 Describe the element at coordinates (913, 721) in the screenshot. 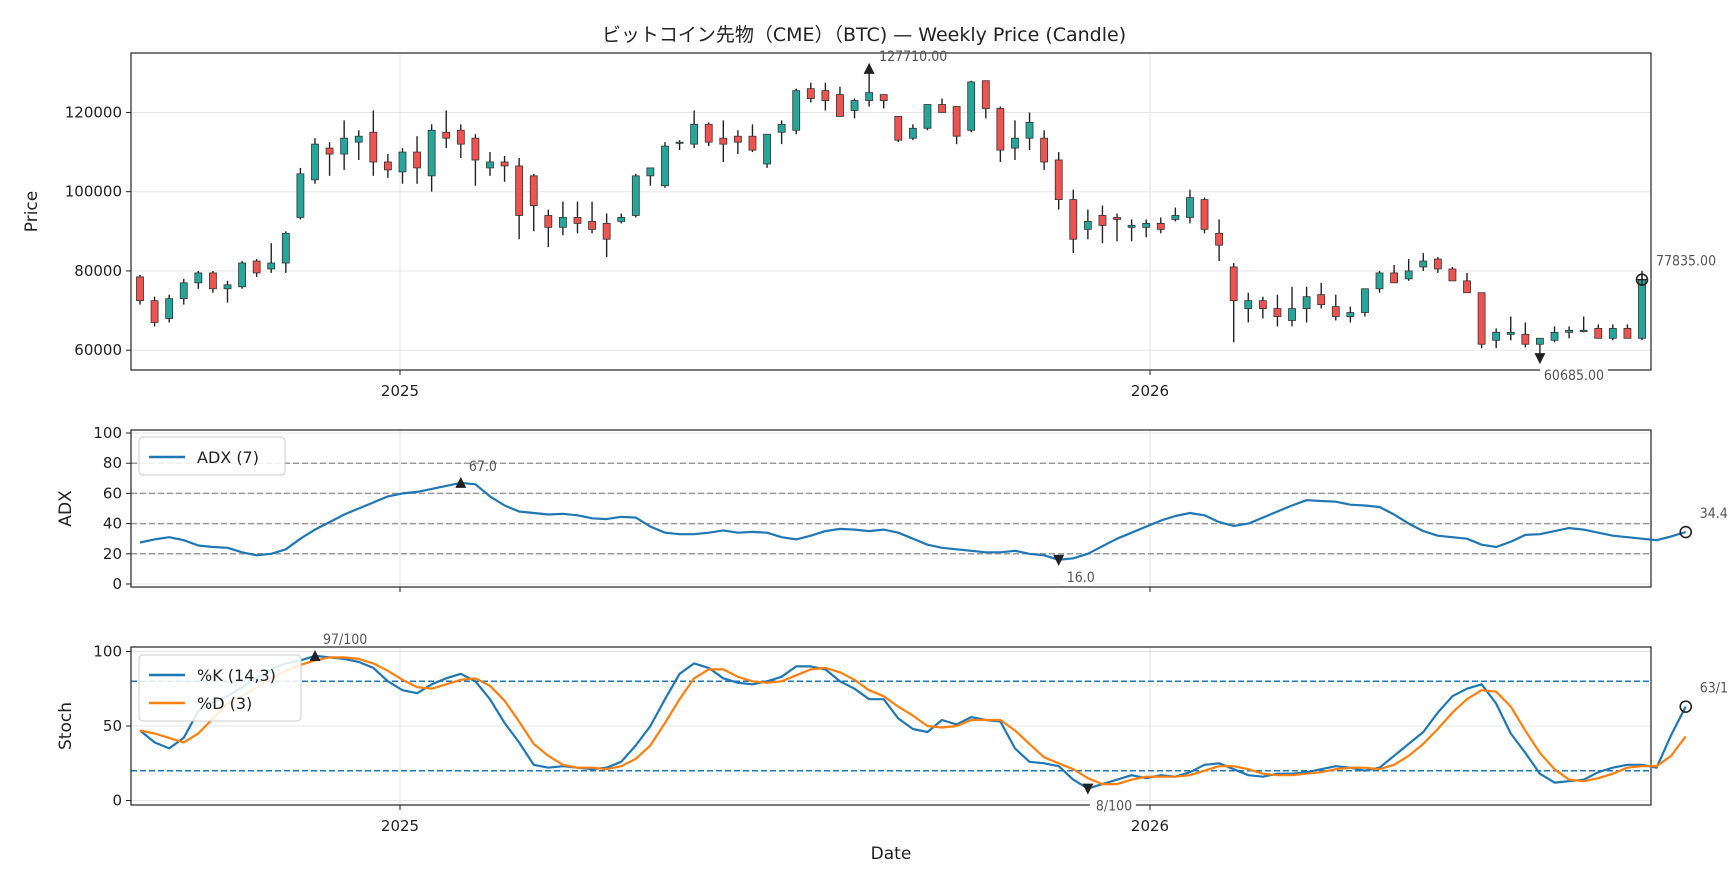

I see `series-line-d` at that location.